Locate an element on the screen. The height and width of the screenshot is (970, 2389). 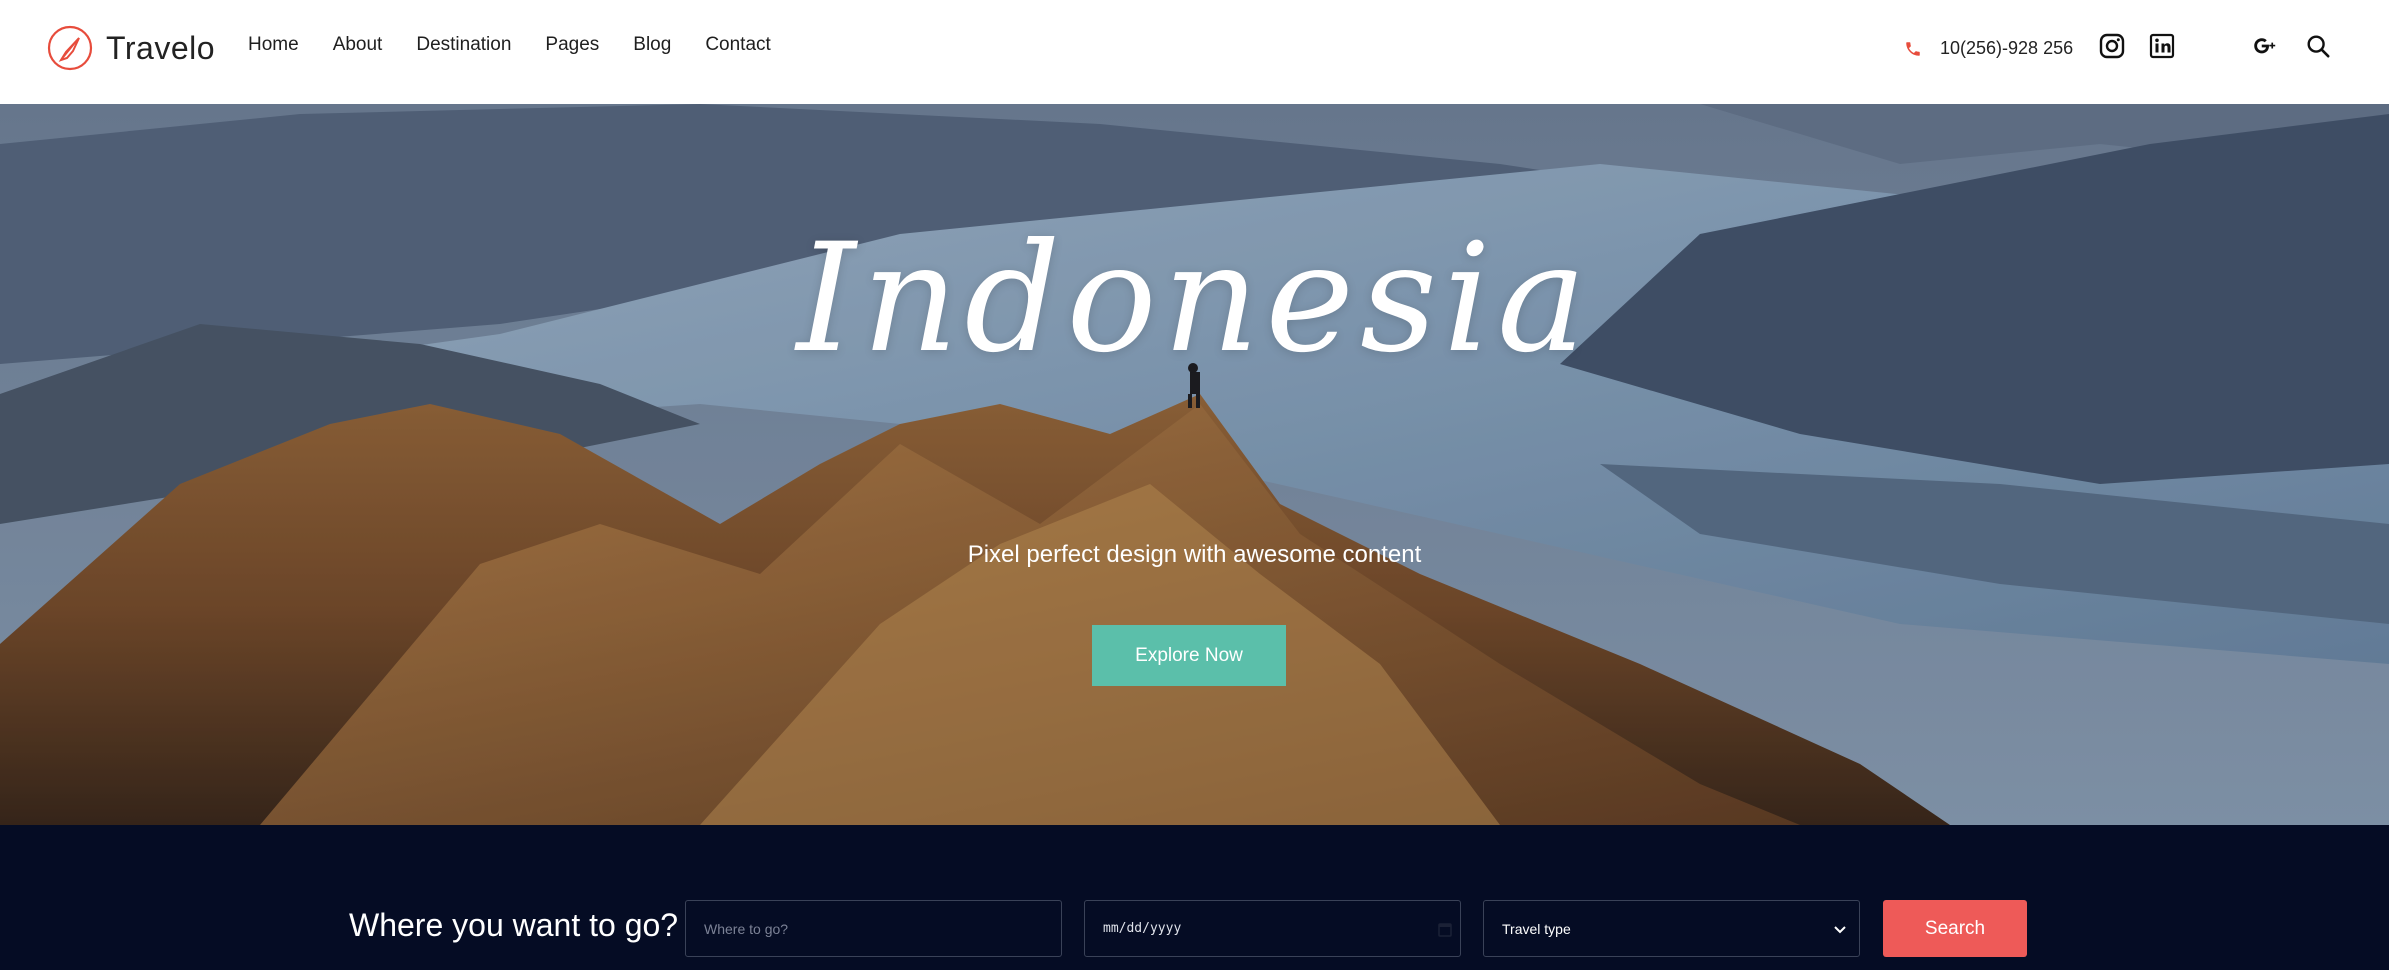
google-plus-icon is located at coordinates (2265, 46).